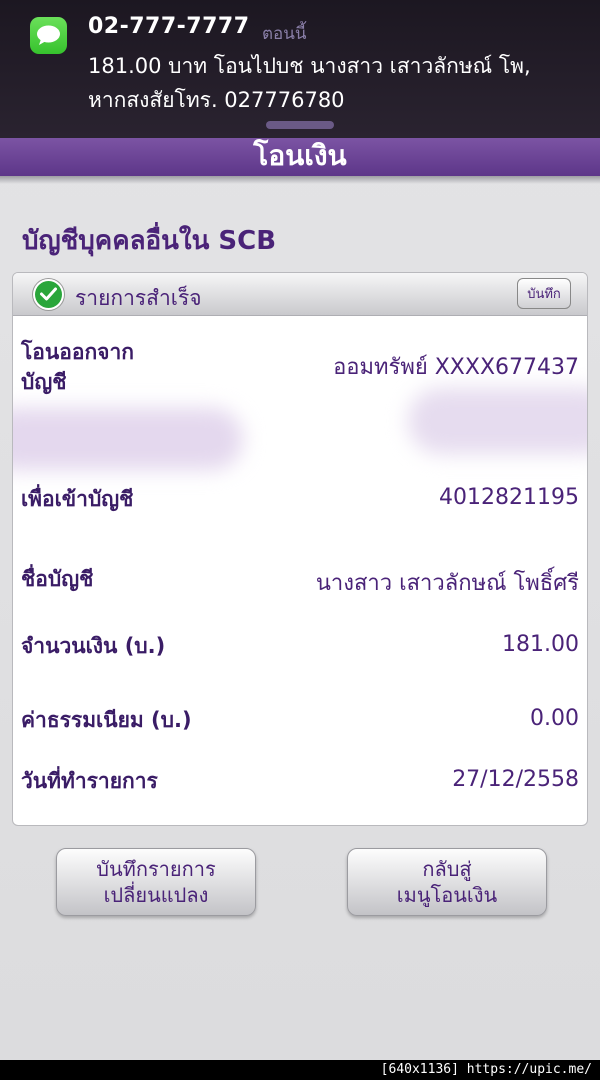 The image size is (600, 1080). Describe the element at coordinates (169, 26) in the screenshot. I see `notification-sender: 02-777-7777` at that location.